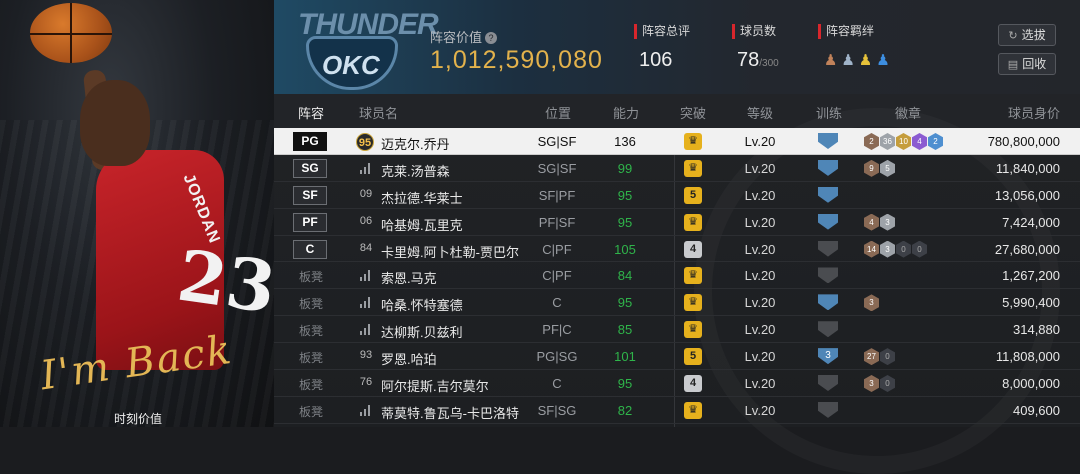 This screenshot has width=1080, height=474. I want to click on select-button-label: 选拔, so click(1033, 35).